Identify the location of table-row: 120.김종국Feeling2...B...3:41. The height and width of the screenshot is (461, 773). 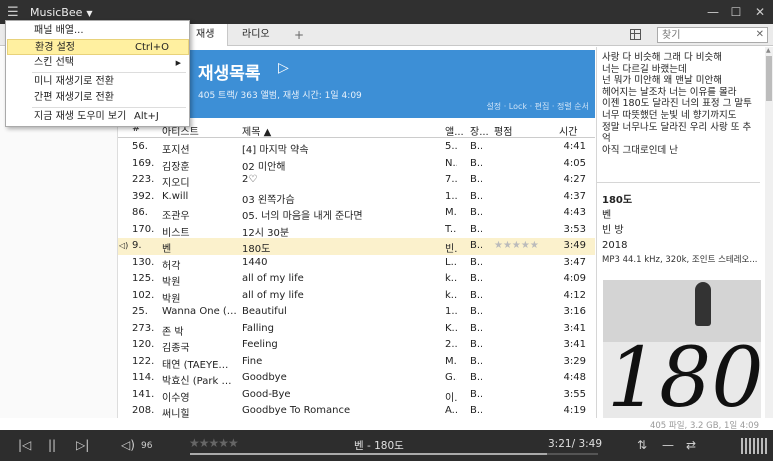
(356, 345).